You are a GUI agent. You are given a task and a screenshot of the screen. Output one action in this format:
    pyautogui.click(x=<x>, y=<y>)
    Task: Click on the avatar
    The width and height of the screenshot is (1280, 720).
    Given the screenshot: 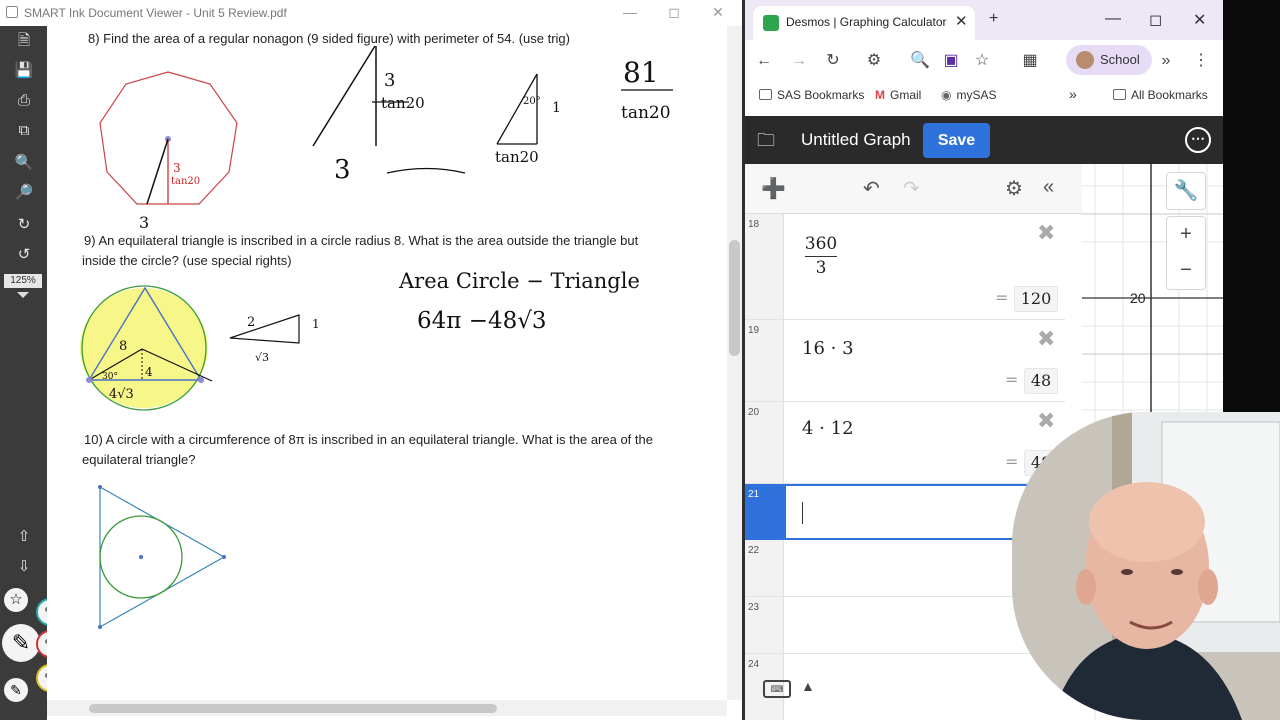 What is the action you would take?
    pyautogui.click(x=1085, y=60)
    